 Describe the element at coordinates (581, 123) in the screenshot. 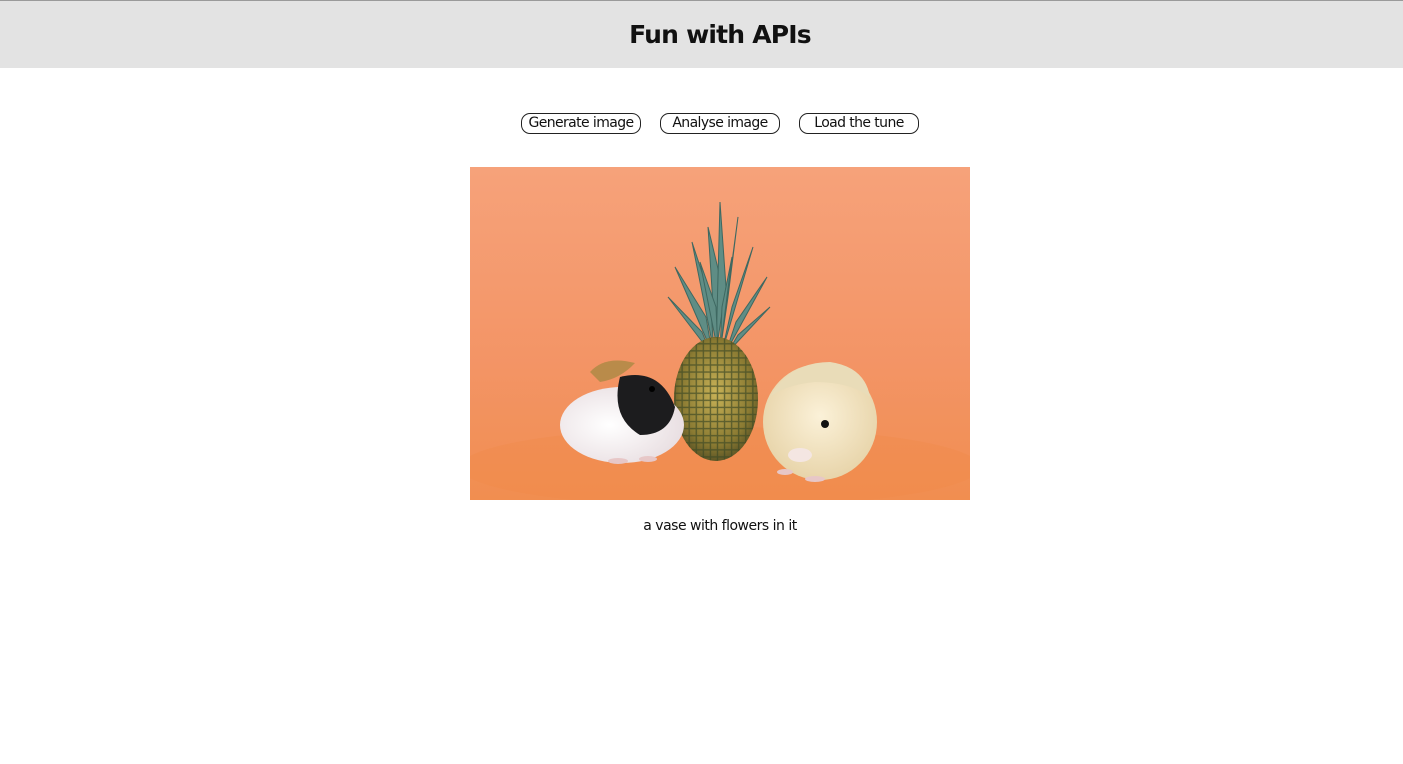

I see `generate-image-button: Generate image` at that location.